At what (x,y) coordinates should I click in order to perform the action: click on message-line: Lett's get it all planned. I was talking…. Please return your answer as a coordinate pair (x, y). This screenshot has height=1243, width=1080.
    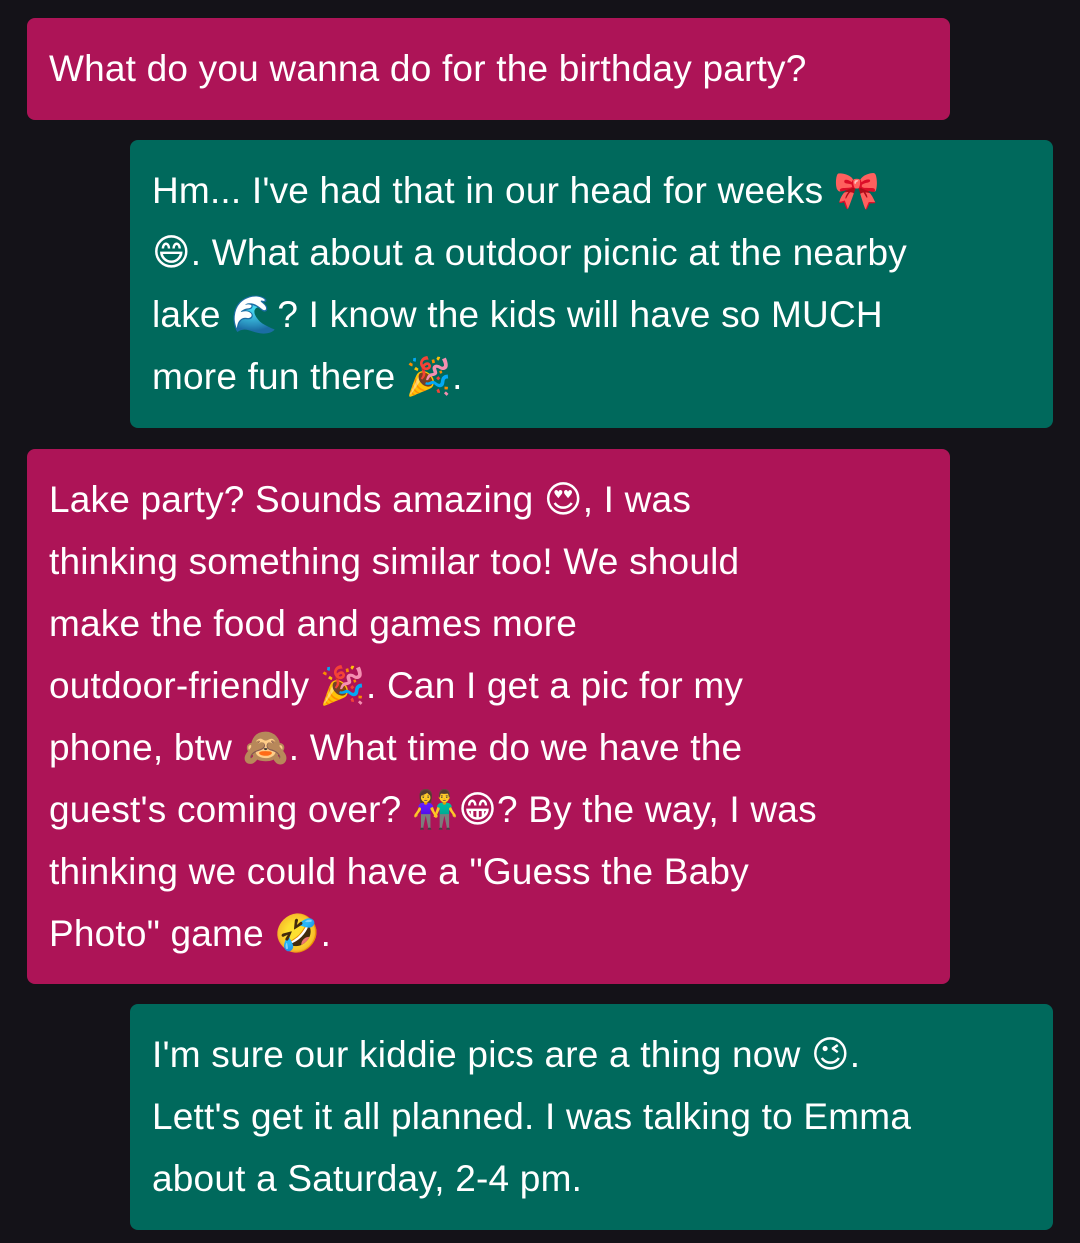
    Looking at the image, I should click on (532, 1116).